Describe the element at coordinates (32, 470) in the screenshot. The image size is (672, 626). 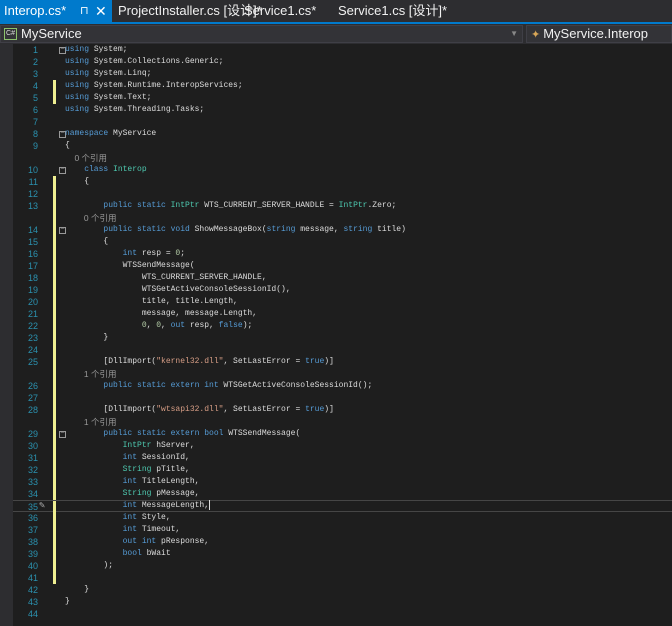
I see `line-number: 32` at that location.